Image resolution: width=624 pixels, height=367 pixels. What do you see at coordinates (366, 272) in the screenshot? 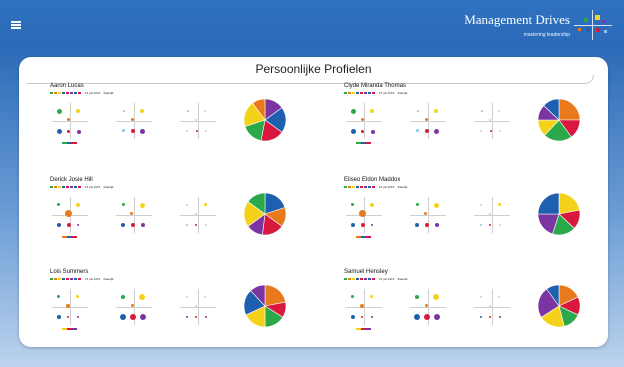
I see `profile-name: Samuel Hensley` at bounding box center [366, 272].